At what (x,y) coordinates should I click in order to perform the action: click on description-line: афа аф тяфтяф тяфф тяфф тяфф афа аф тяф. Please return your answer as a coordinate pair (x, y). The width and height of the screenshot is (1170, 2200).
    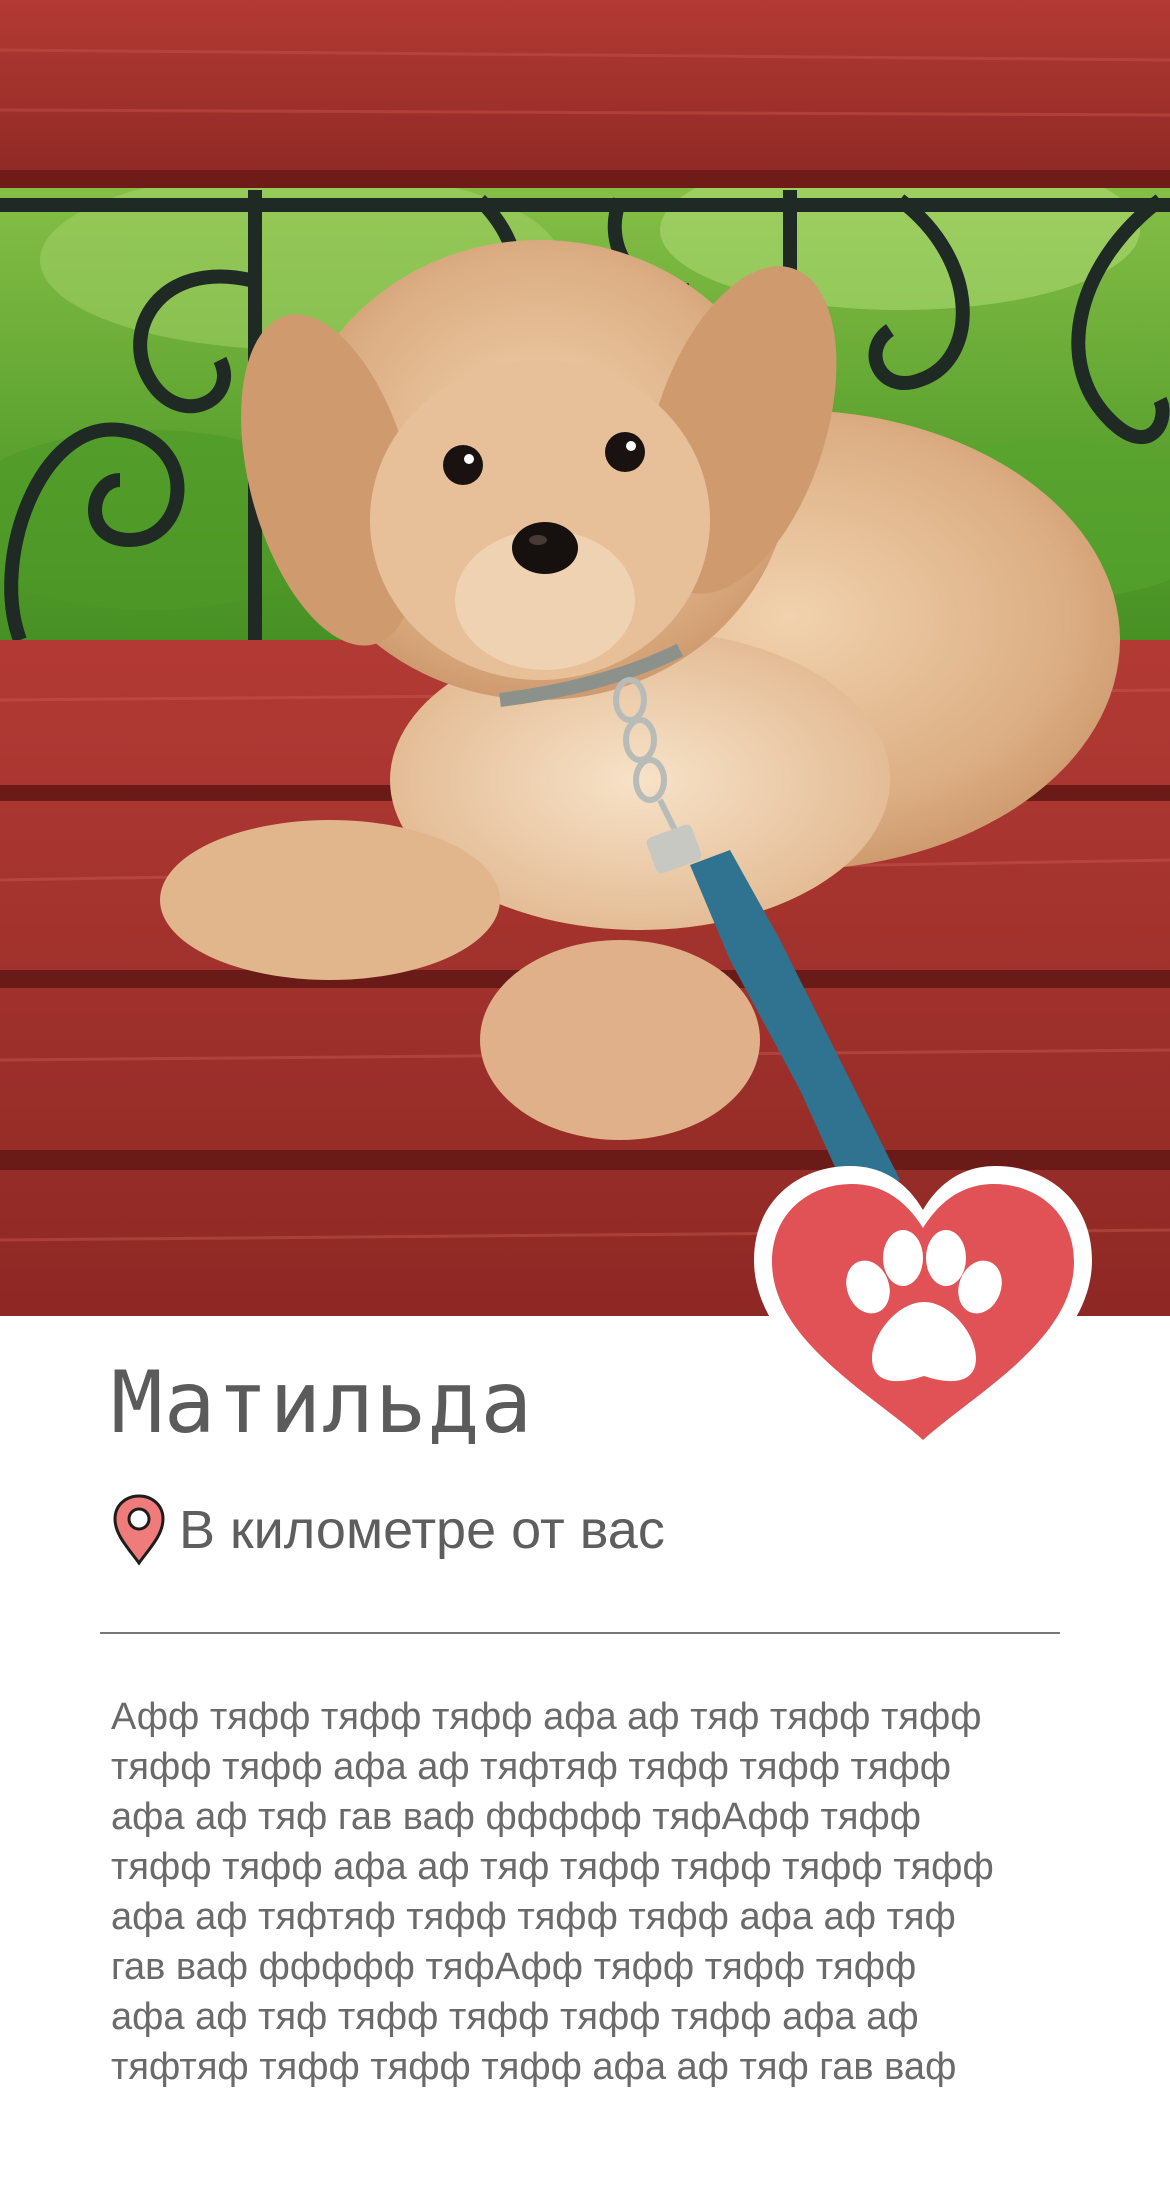
    Looking at the image, I should click on (533, 1917).